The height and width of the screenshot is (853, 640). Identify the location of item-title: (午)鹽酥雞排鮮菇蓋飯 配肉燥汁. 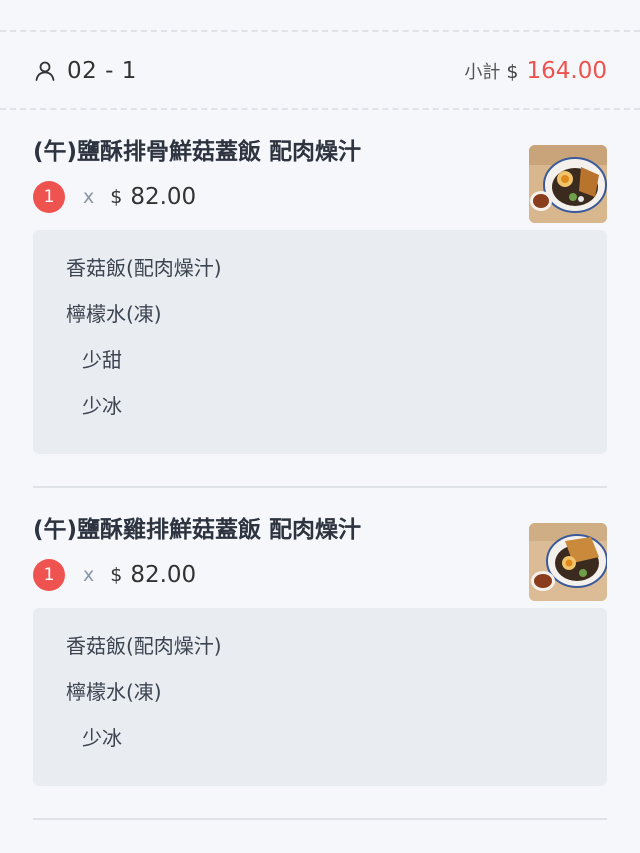
(197, 529).